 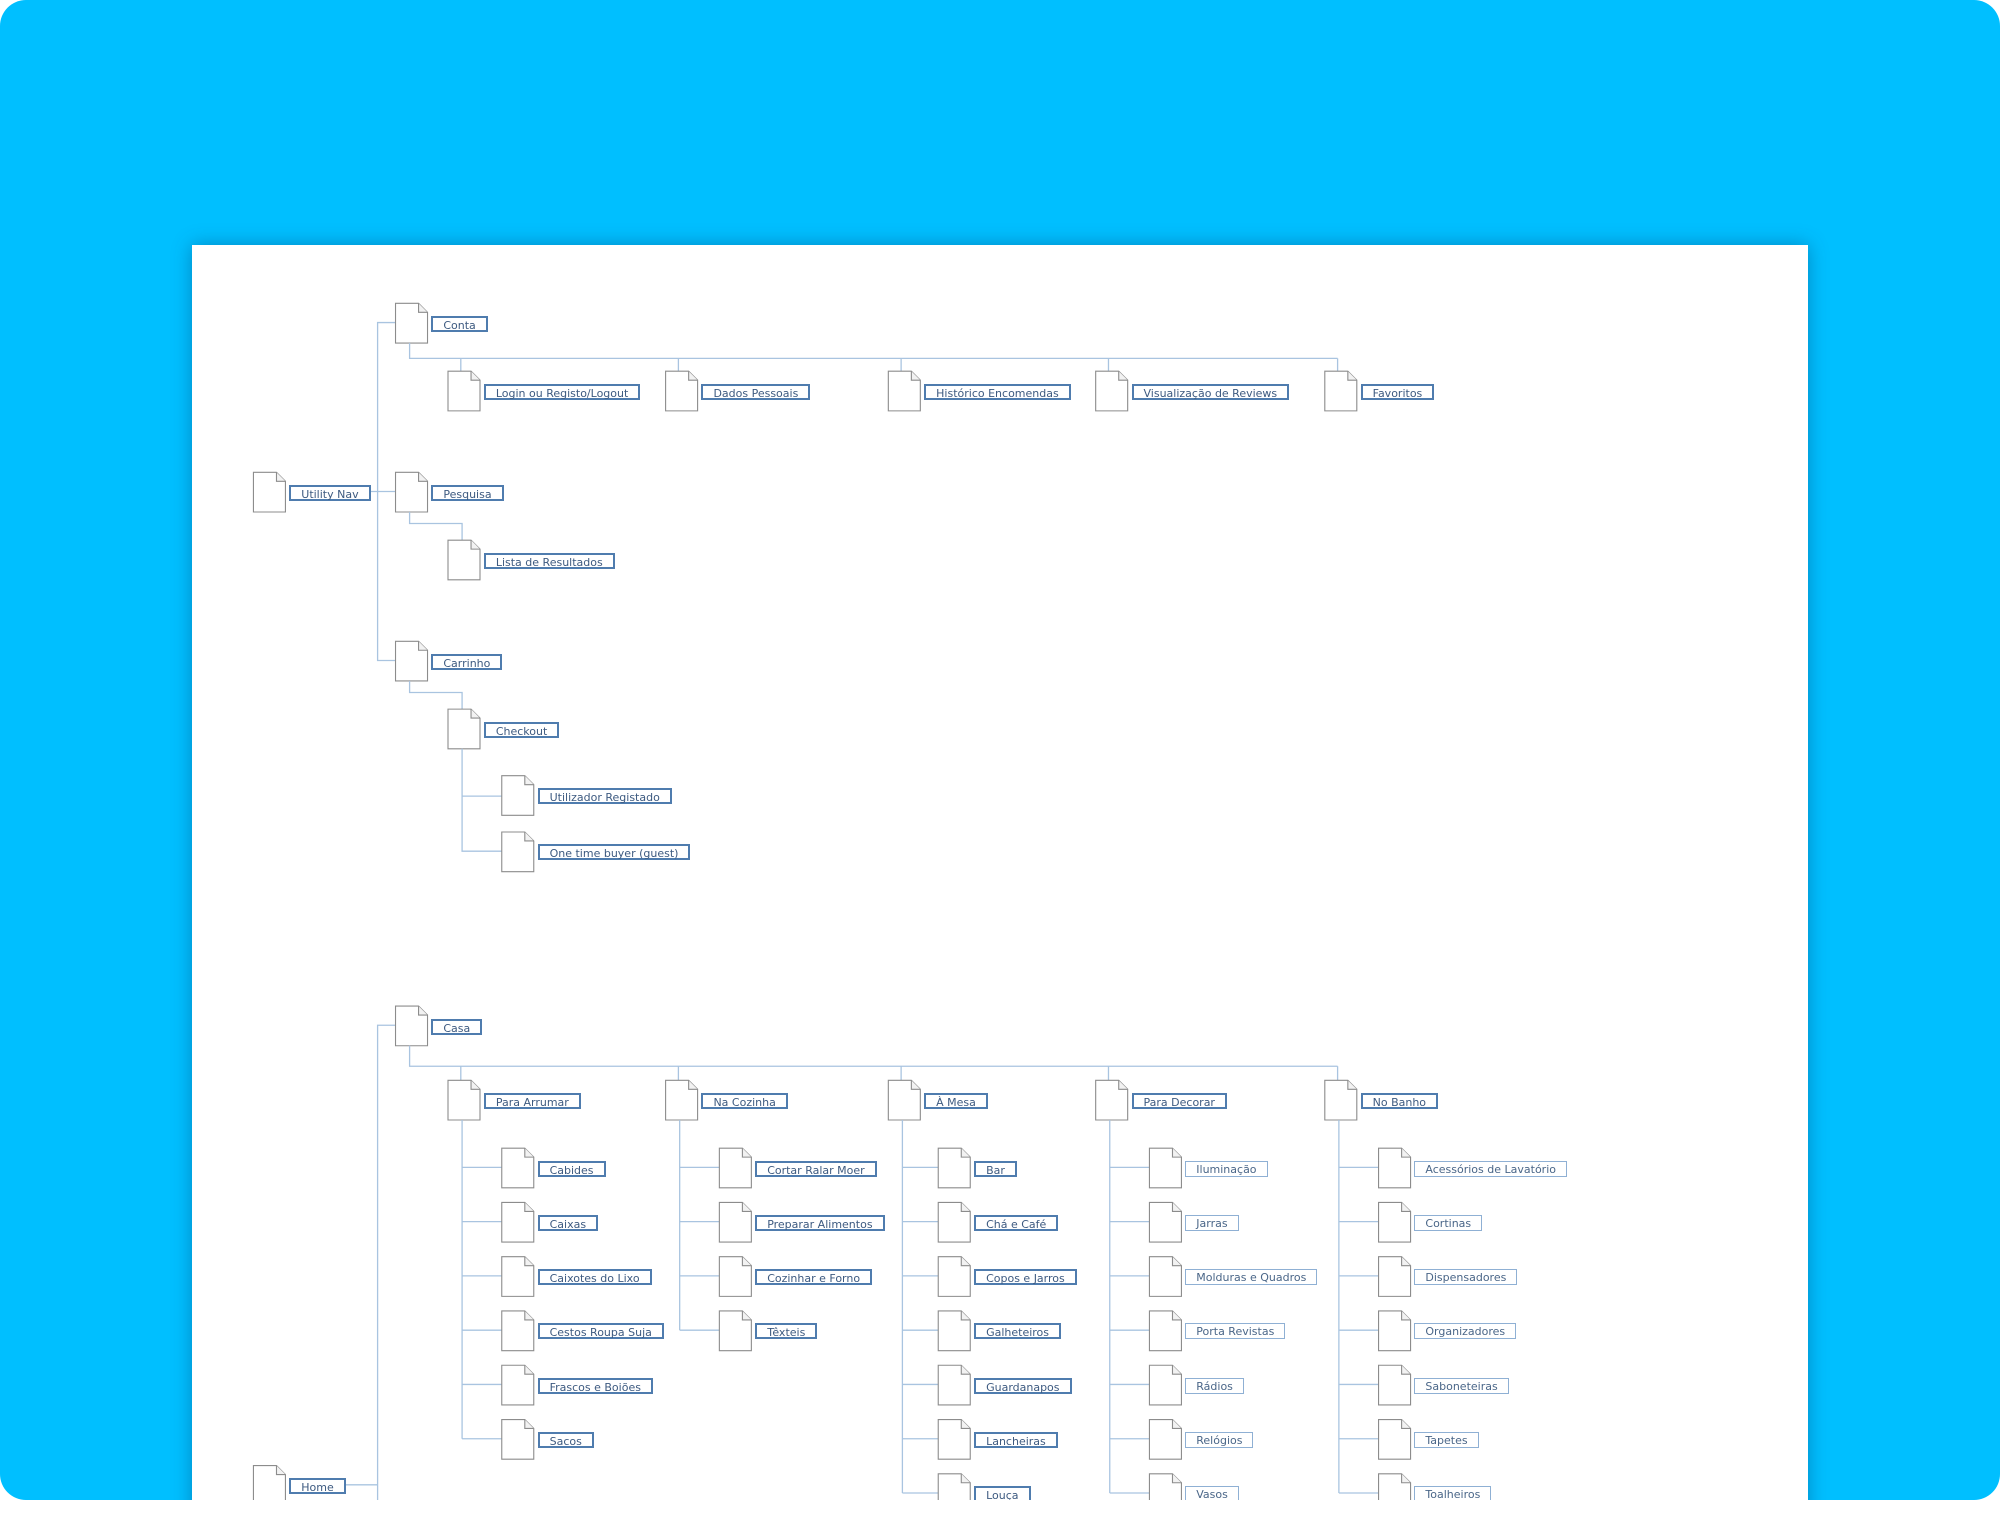 I want to click on node-label: Visualização de Reviews, so click(x=1210, y=391).